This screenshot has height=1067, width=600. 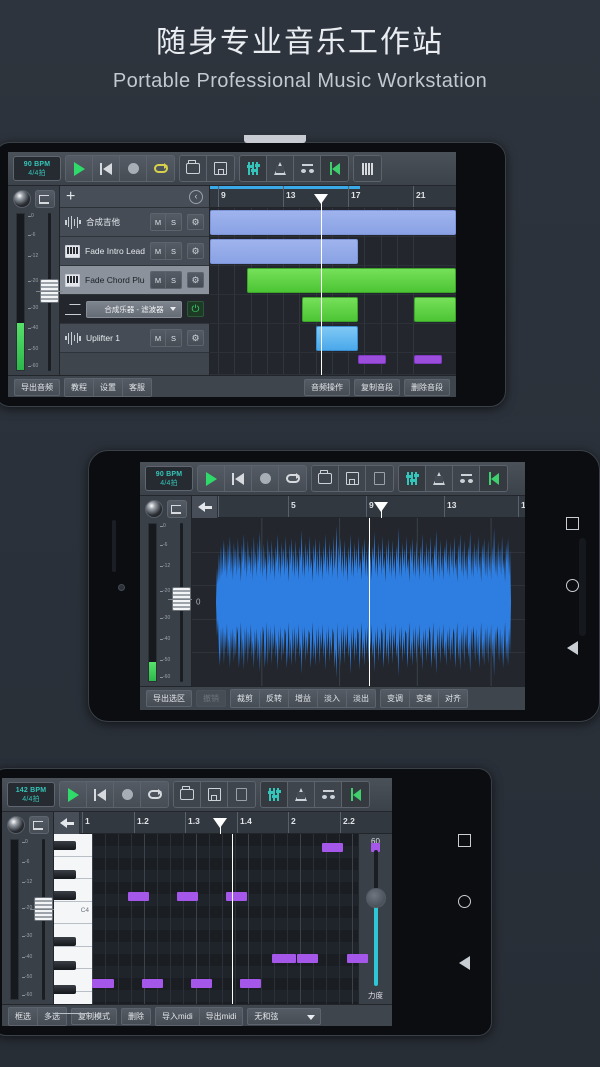 What do you see at coordinates (327, 387) in the screenshot?
I see `audio-ops-button: 音频操作` at bounding box center [327, 387].